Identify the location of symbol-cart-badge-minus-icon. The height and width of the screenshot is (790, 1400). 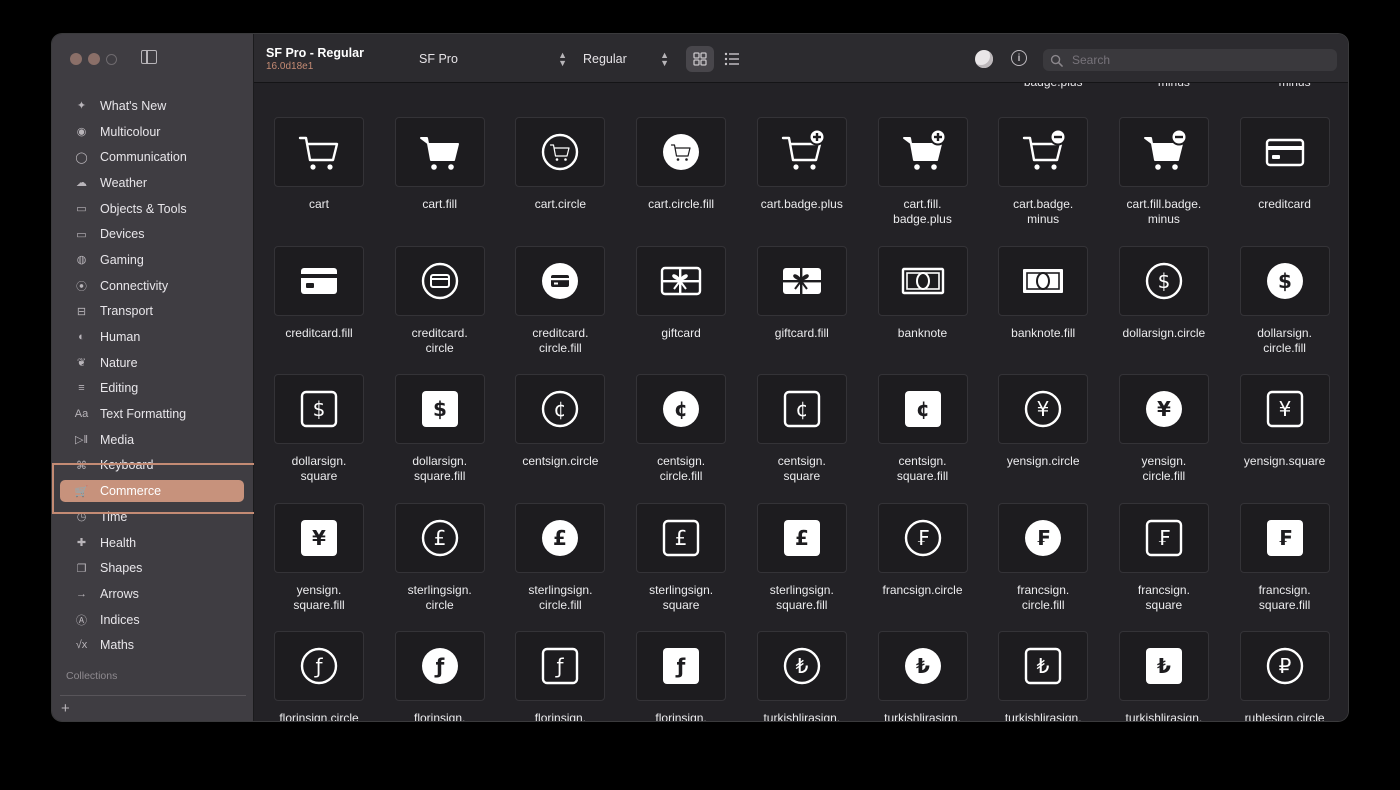
(1043, 152).